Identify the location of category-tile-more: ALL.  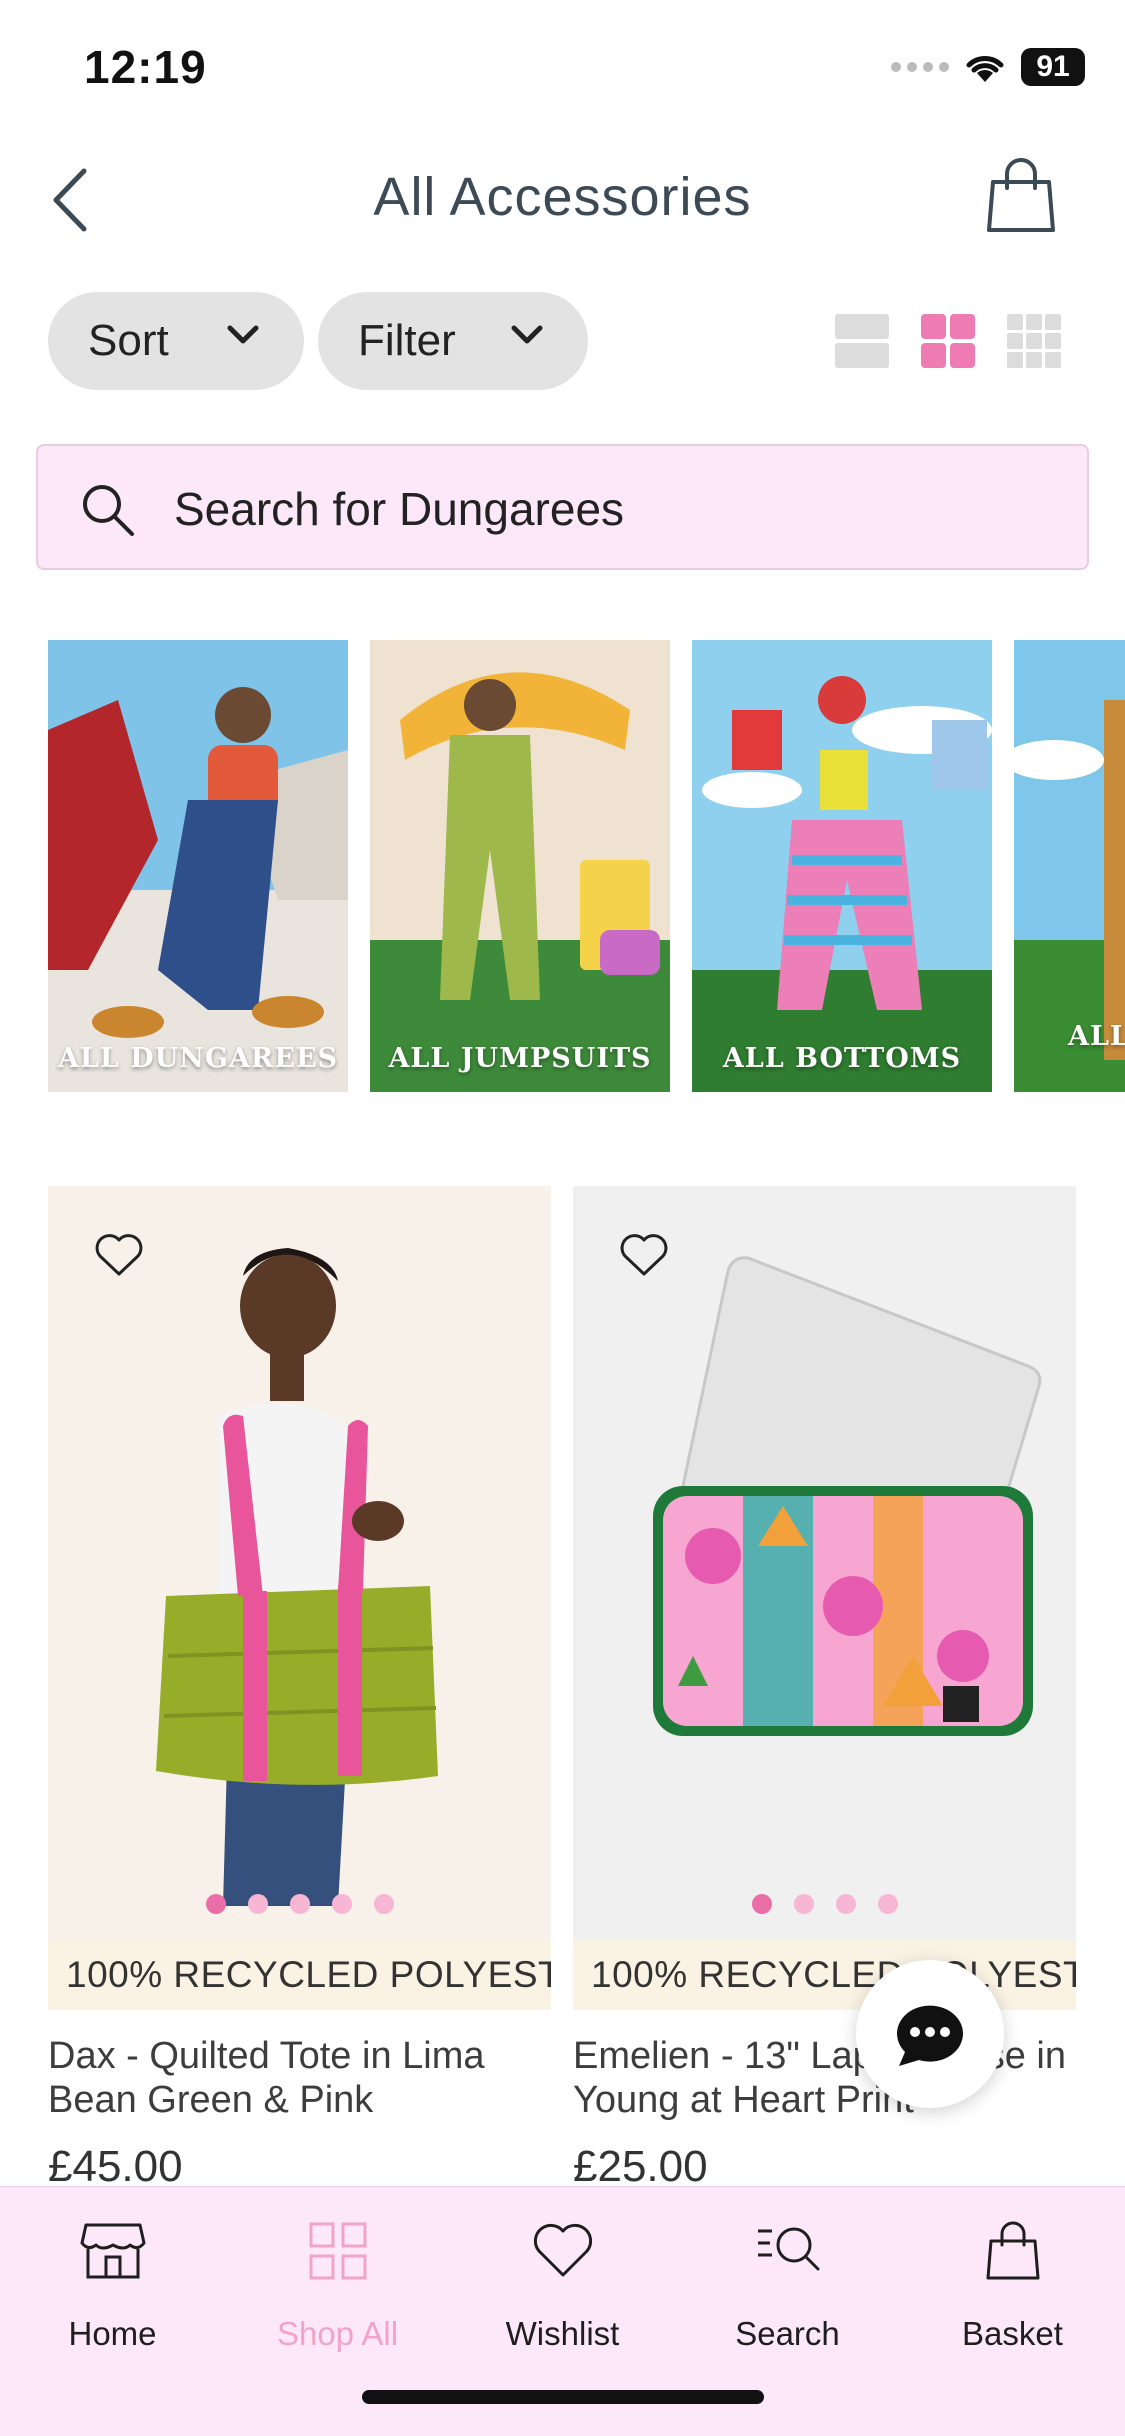
(1069, 866).